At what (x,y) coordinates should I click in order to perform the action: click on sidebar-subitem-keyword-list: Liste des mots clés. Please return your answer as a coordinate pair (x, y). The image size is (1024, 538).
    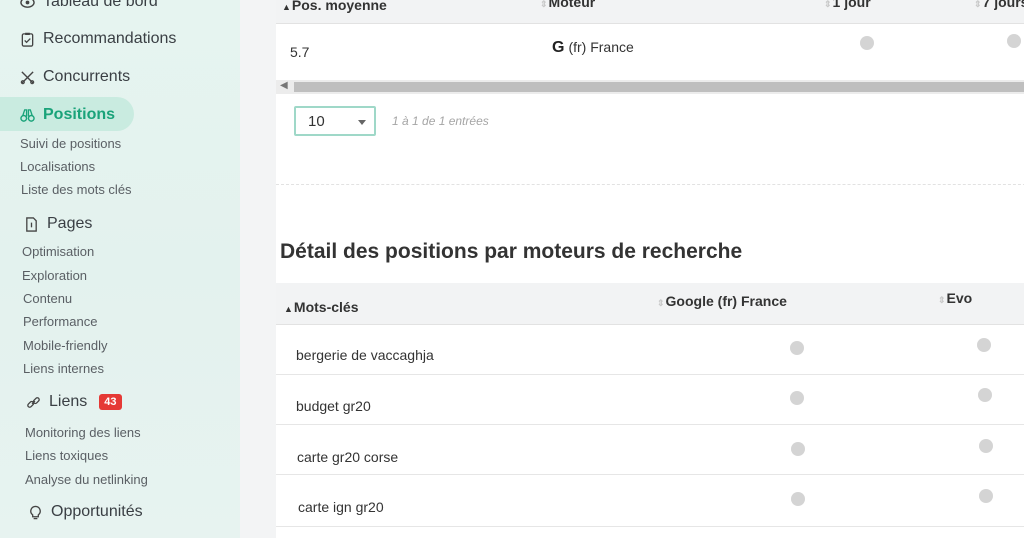
    Looking at the image, I should click on (76, 189).